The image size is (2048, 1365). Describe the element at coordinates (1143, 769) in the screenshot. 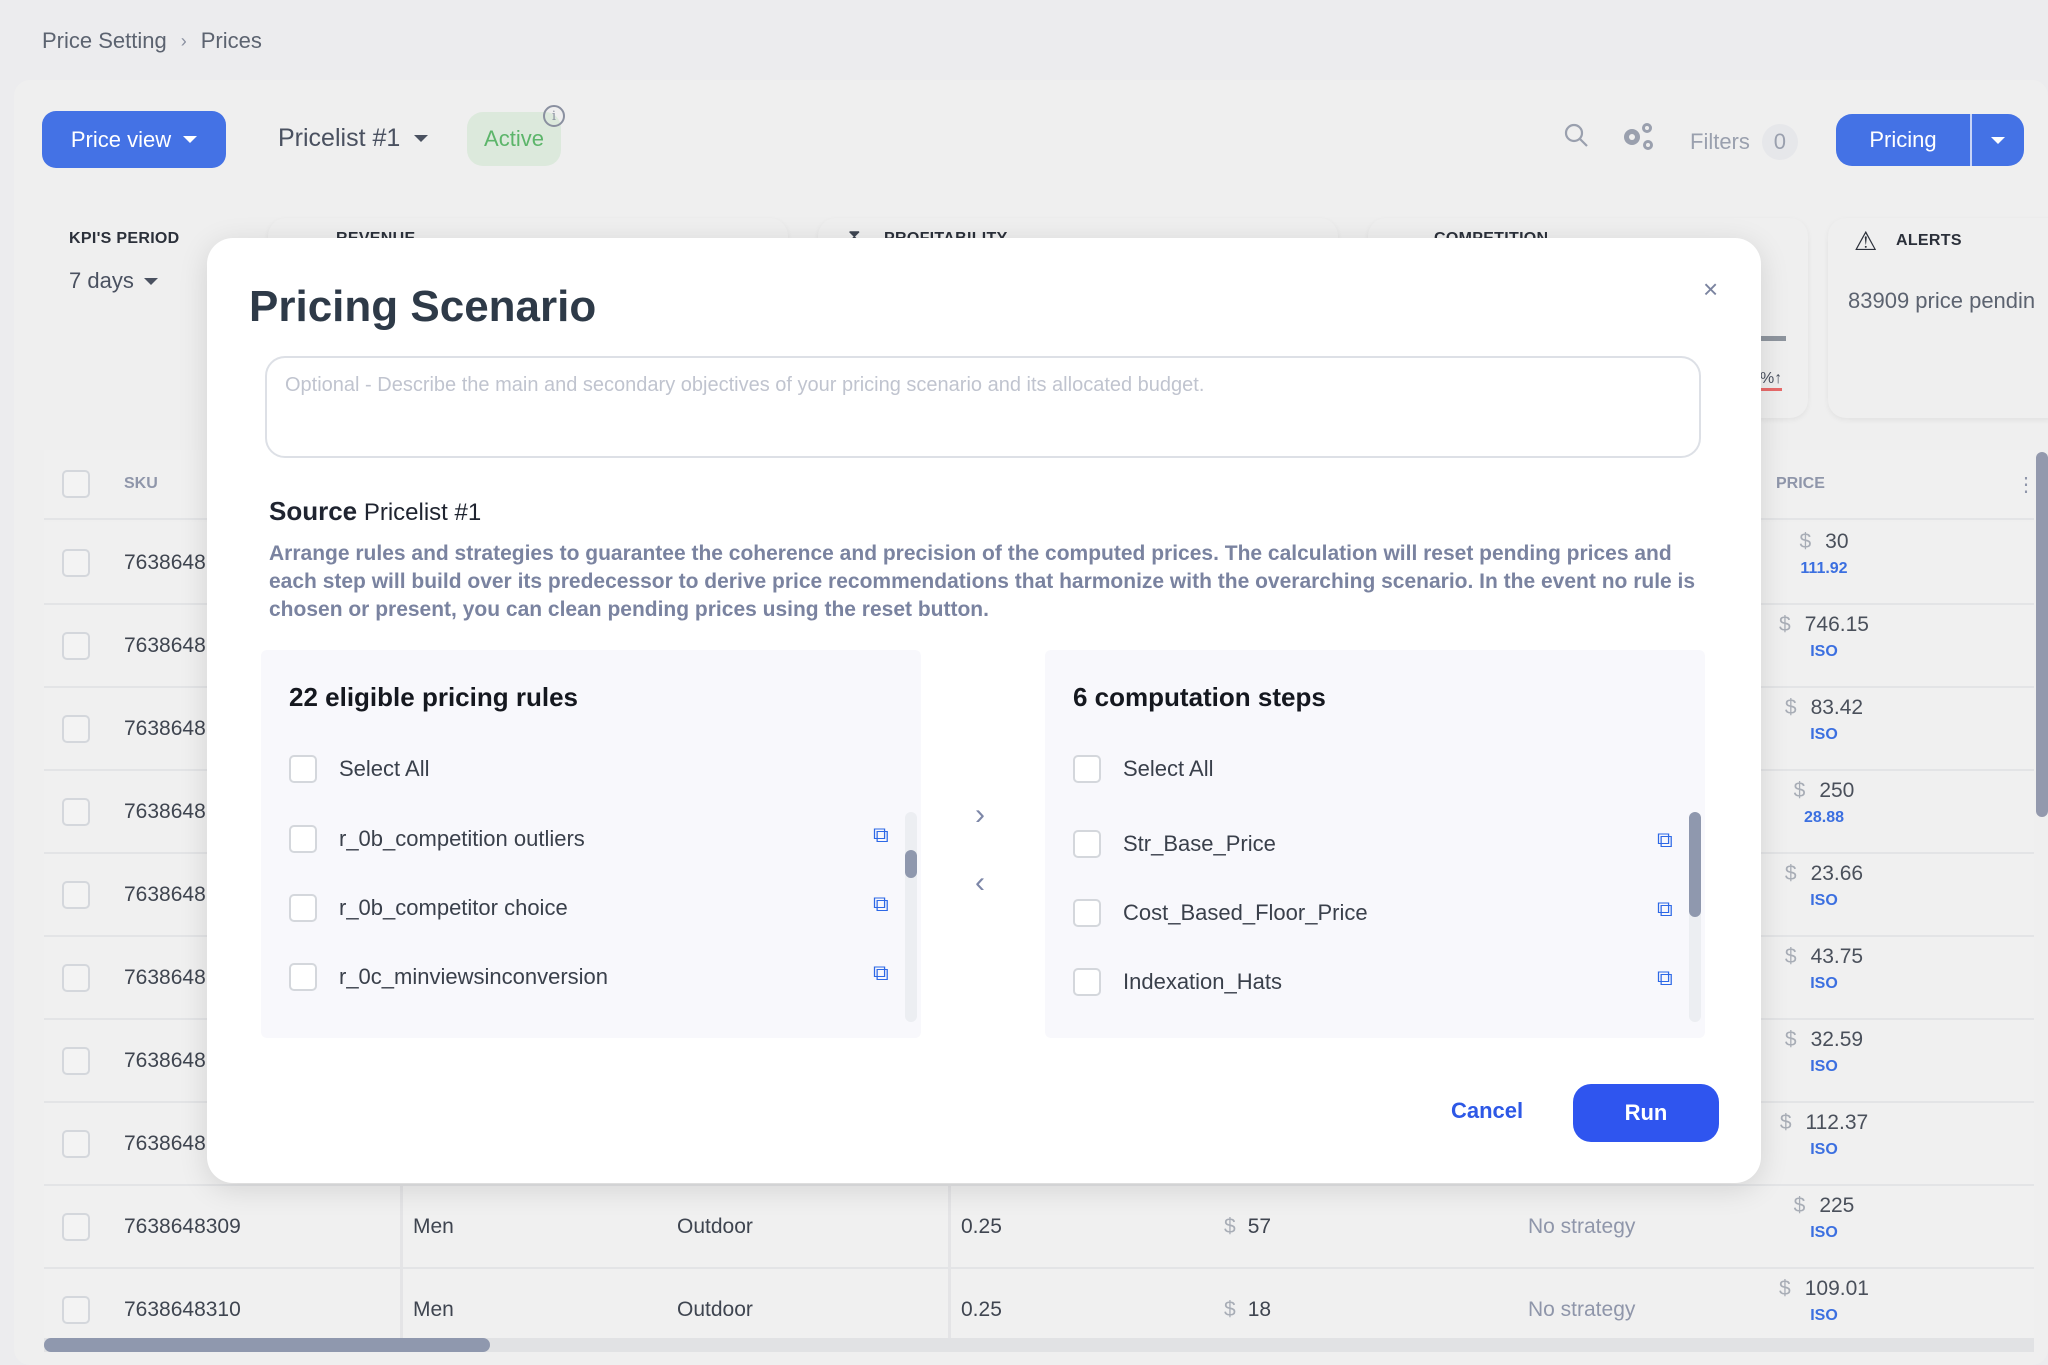

I see `select-all-steps: Select All` at that location.